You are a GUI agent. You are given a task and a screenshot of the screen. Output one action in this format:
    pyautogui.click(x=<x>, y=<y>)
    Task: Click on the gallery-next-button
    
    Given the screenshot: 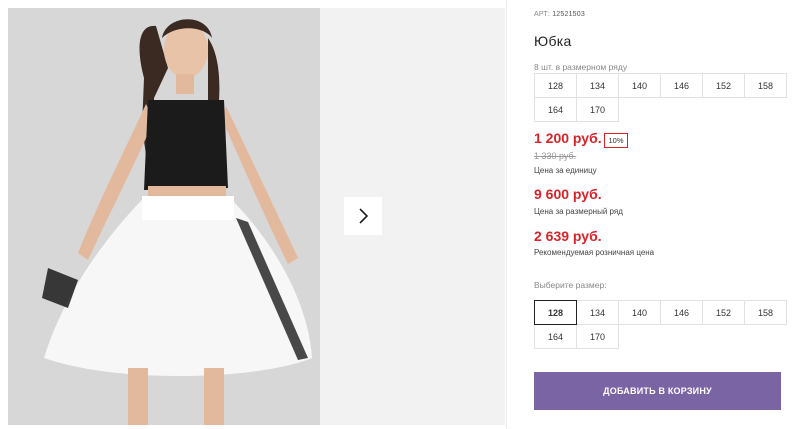 What is the action you would take?
    pyautogui.click(x=363, y=216)
    